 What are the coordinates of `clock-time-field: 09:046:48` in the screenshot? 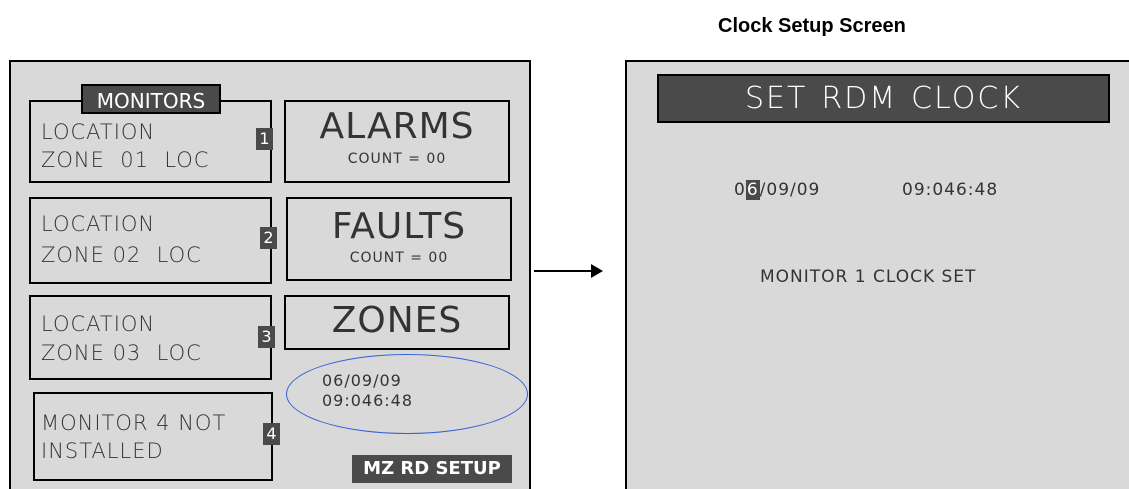 It's located at (950, 190).